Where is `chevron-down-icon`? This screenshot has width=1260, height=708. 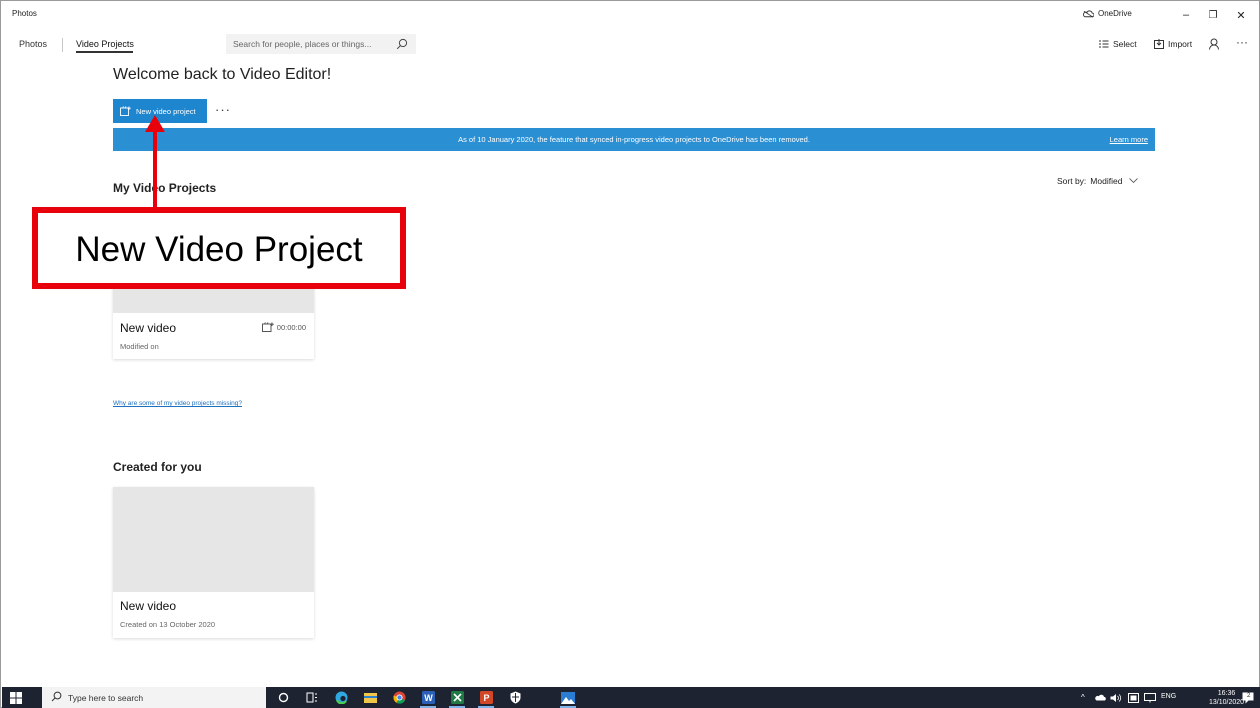
chevron-down-icon is located at coordinates (1134, 181).